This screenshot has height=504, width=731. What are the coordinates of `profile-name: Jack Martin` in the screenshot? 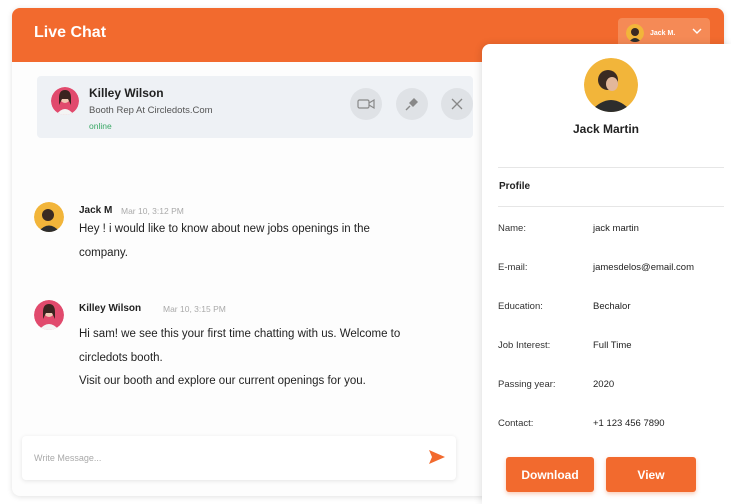 It's located at (606, 129).